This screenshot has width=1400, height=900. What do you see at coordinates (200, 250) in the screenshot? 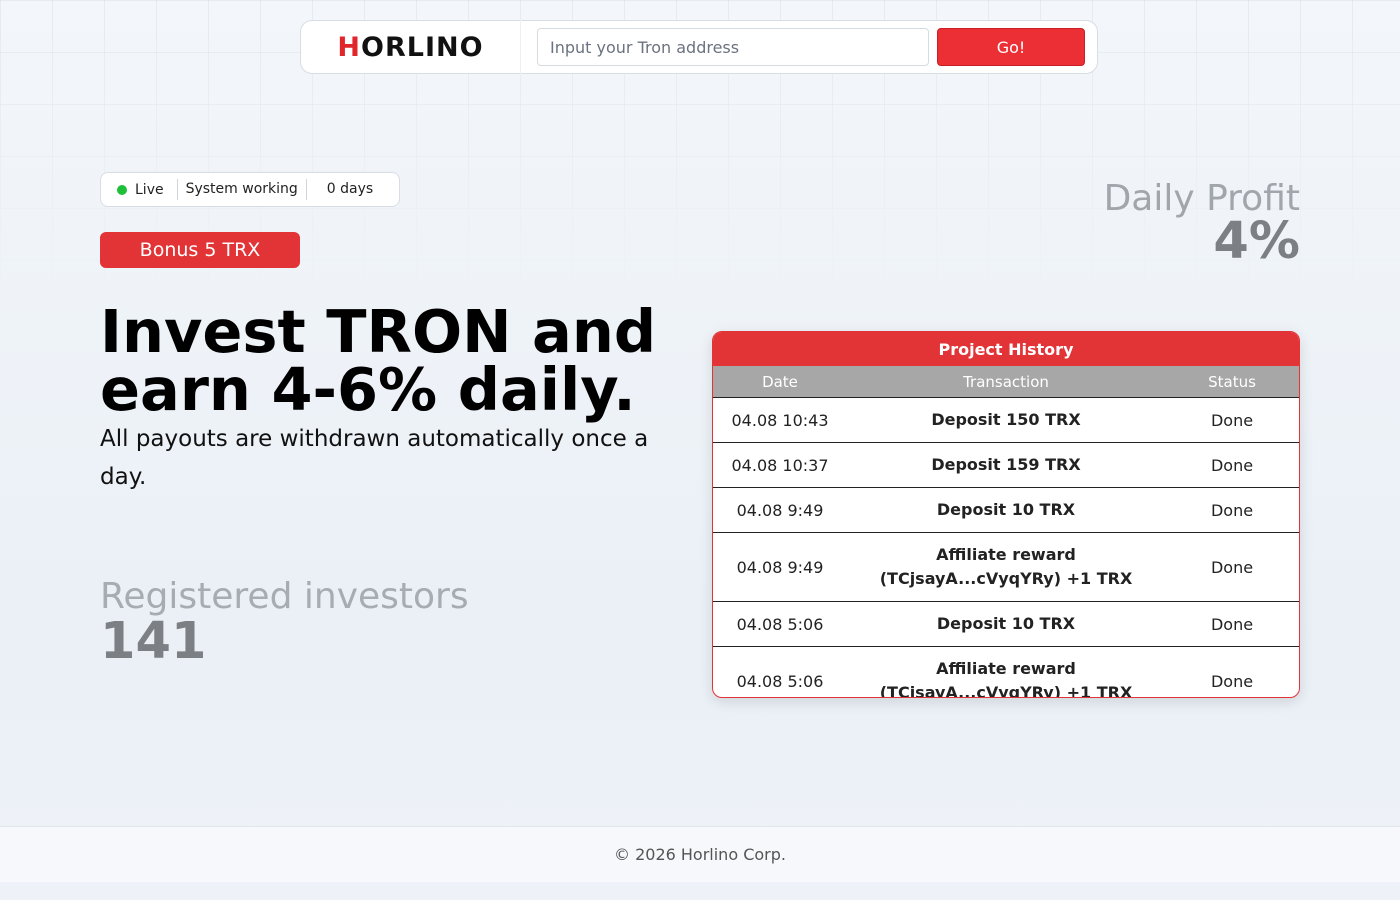
I see `bonus-badge: Bonus 5 TRX` at bounding box center [200, 250].